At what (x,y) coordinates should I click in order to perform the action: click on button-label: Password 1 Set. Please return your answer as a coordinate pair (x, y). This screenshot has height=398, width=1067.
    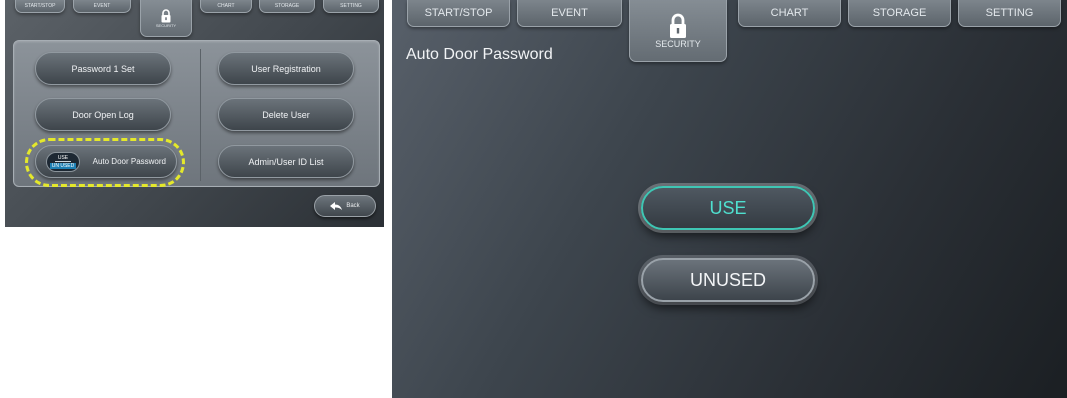
    Looking at the image, I should click on (103, 68).